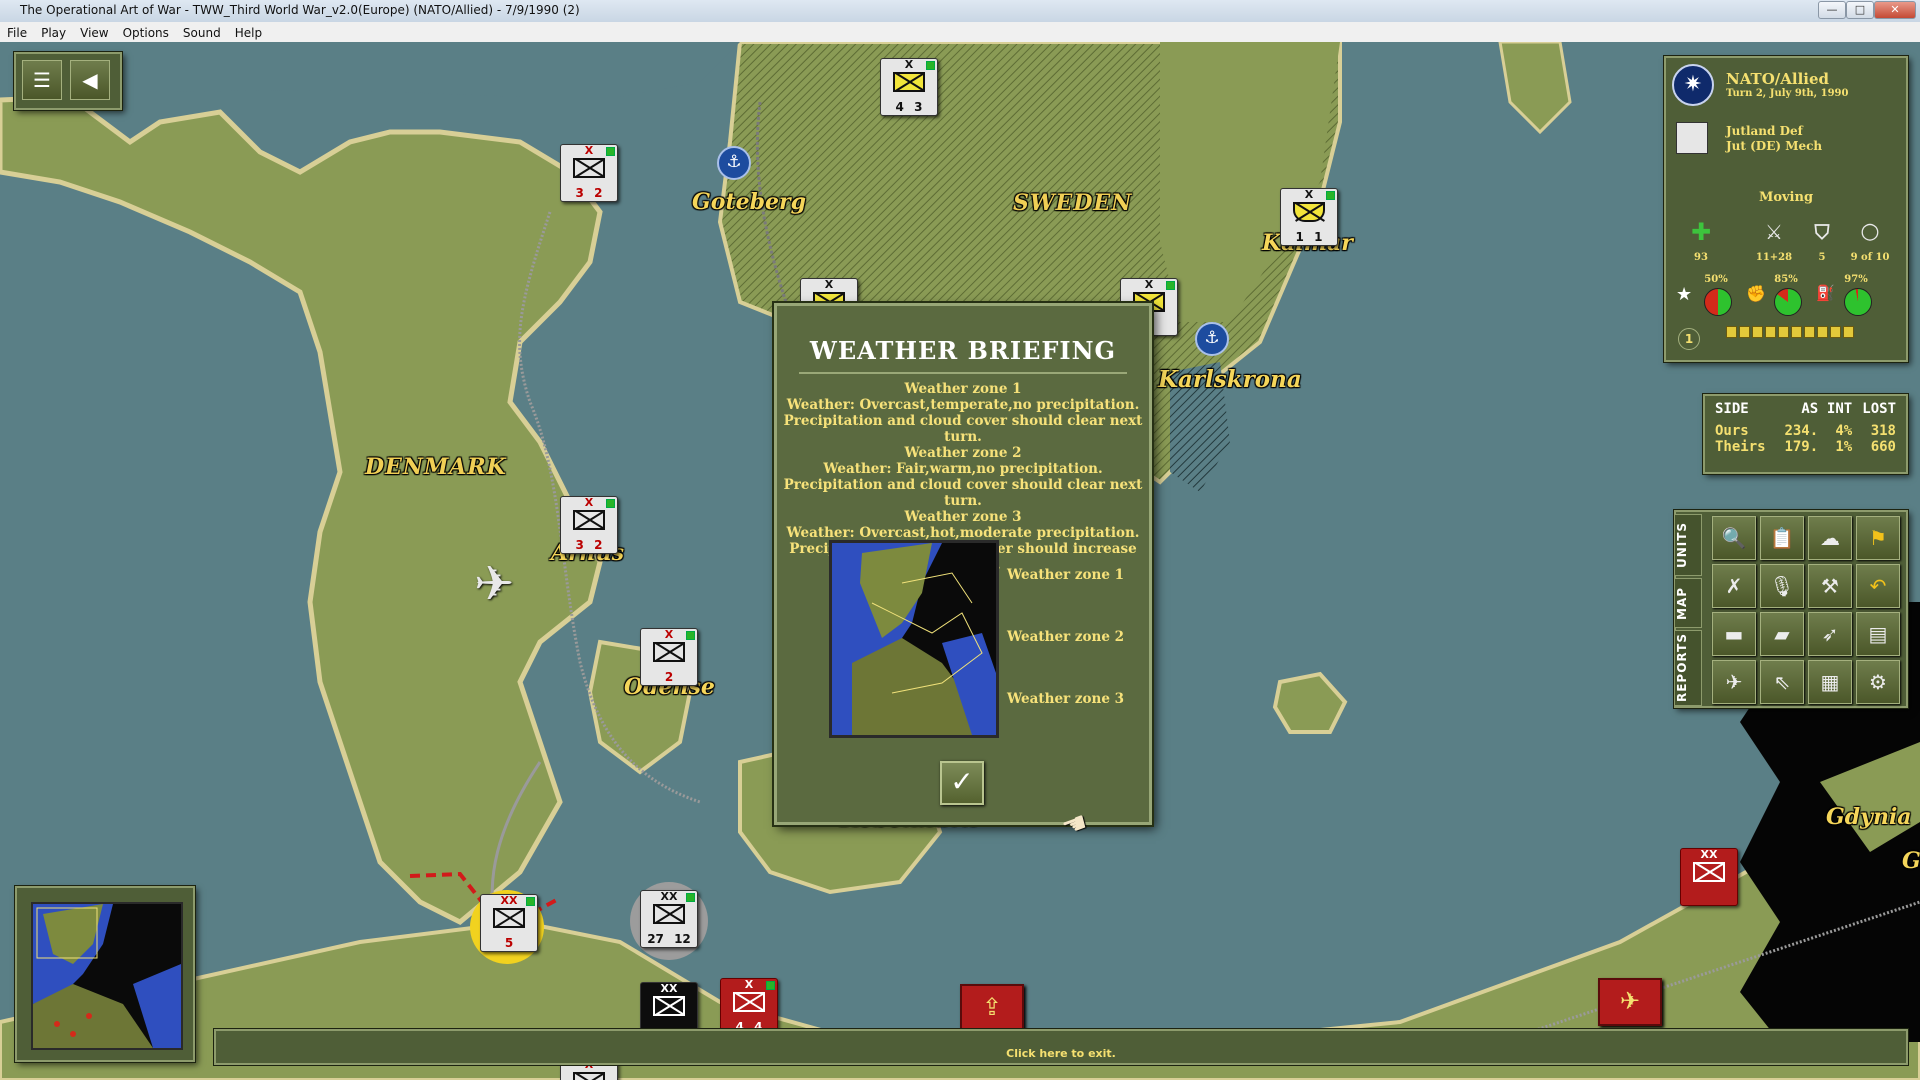 The height and width of the screenshot is (1080, 1920). Describe the element at coordinates (1860, 10) in the screenshot. I see `maximize-button: □` at that location.